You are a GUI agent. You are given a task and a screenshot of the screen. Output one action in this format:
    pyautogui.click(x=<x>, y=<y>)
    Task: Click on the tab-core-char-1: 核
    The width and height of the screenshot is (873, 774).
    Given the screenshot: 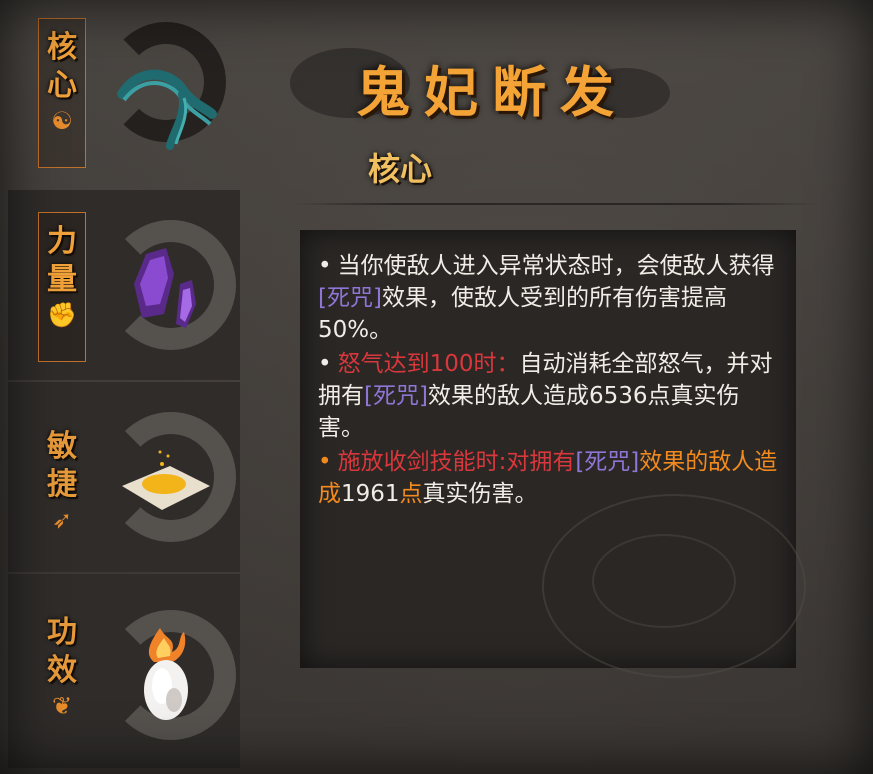 What is the action you would take?
    pyautogui.click(x=62, y=47)
    